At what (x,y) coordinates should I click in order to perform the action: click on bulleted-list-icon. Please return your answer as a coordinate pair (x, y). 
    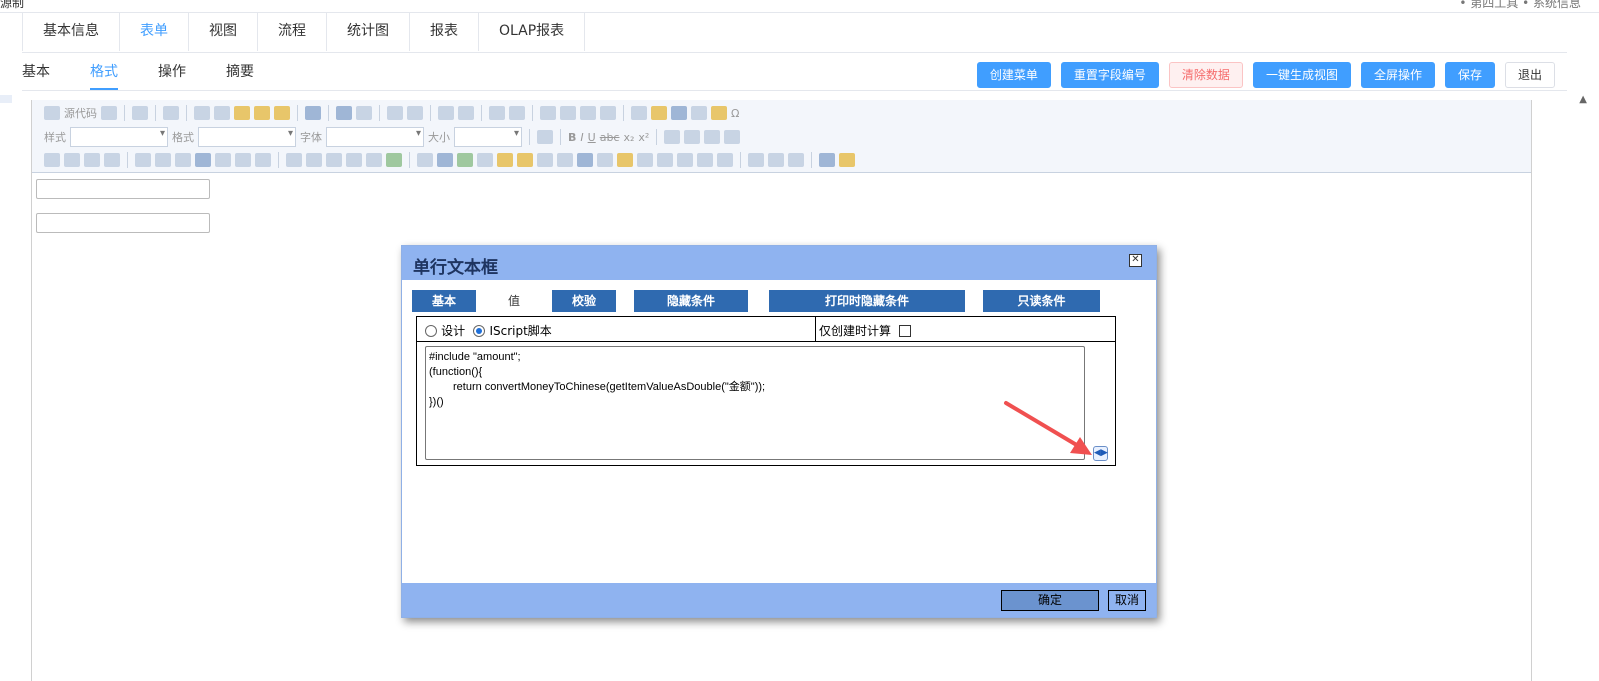
    Looking at the image, I should click on (517, 113).